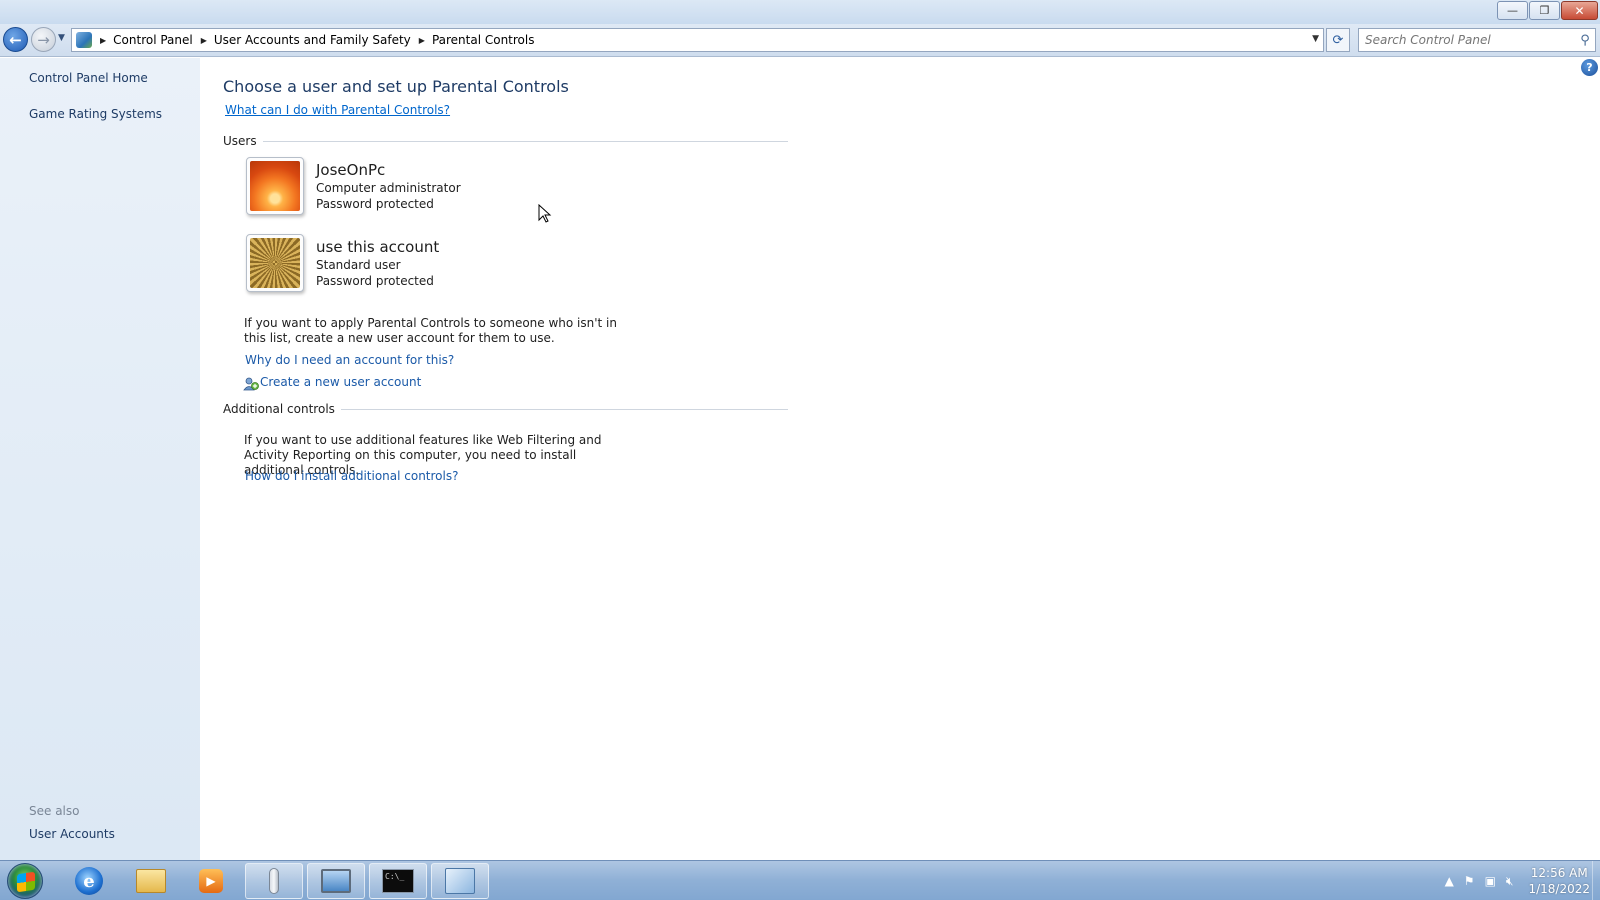  What do you see at coordinates (279, 409) in the screenshot?
I see `additional-controls-heading-label: Additional controls` at bounding box center [279, 409].